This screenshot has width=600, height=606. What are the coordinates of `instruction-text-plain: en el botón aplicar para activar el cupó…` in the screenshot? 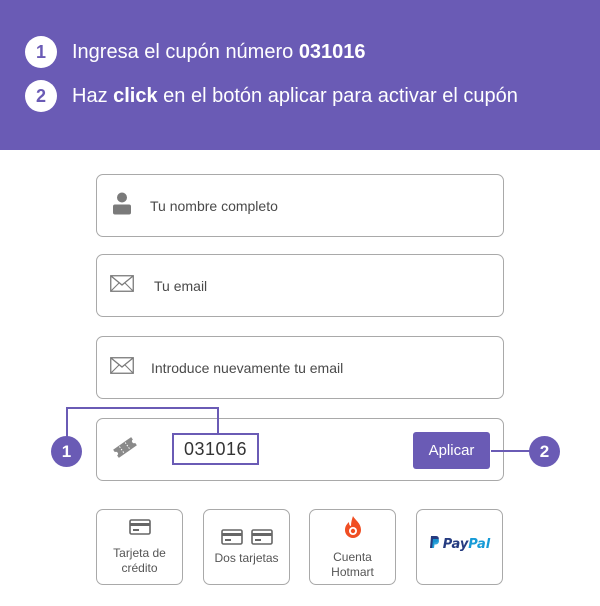 It's located at (337, 95).